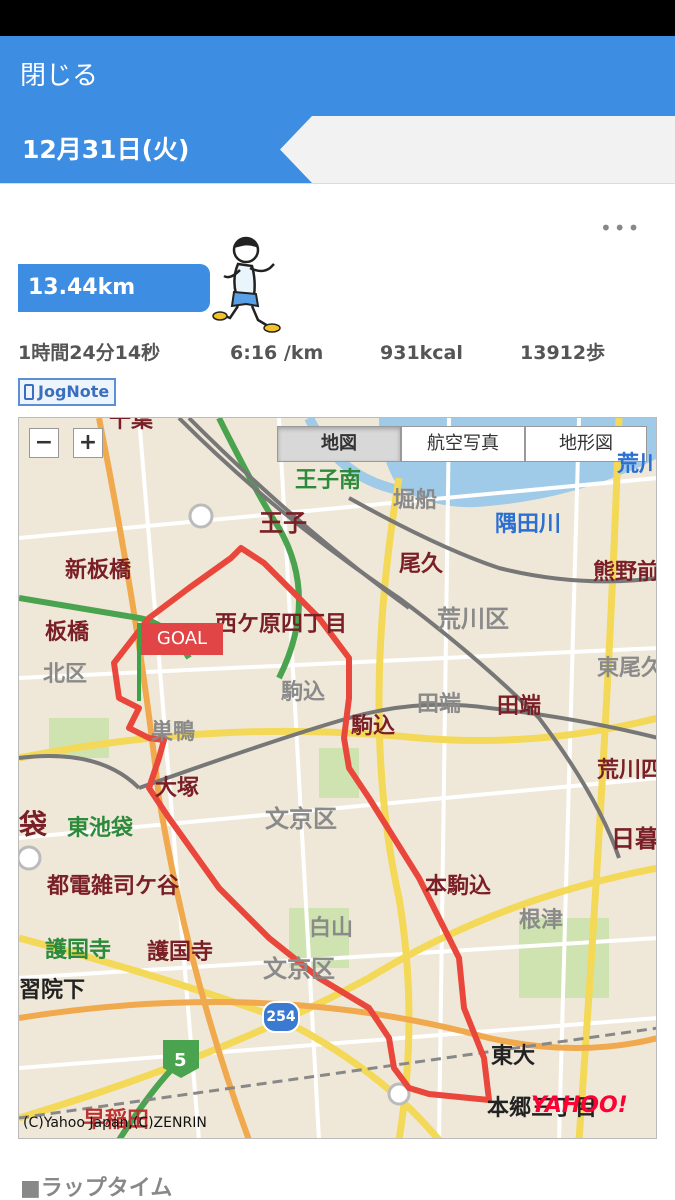 The height and width of the screenshot is (1200, 675). I want to click on lap-time-heading: ■ラップタイム, so click(96, 1188).